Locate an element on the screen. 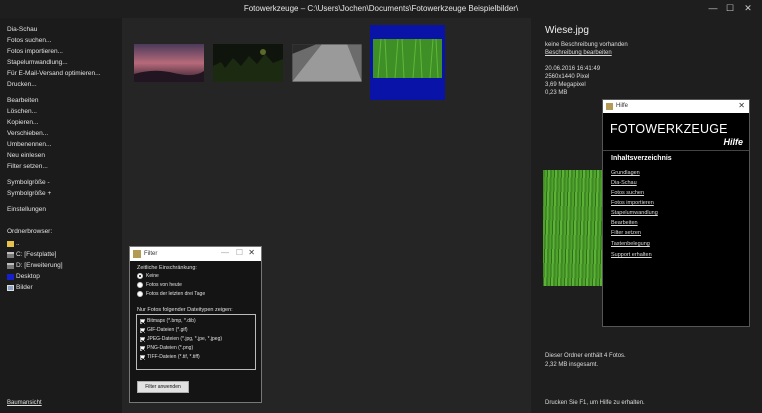 Image resolution: width=762 pixels, height=413 pixels. edit-description-link: Beschreibung bearbeiten is located at coordinates (578, 53).